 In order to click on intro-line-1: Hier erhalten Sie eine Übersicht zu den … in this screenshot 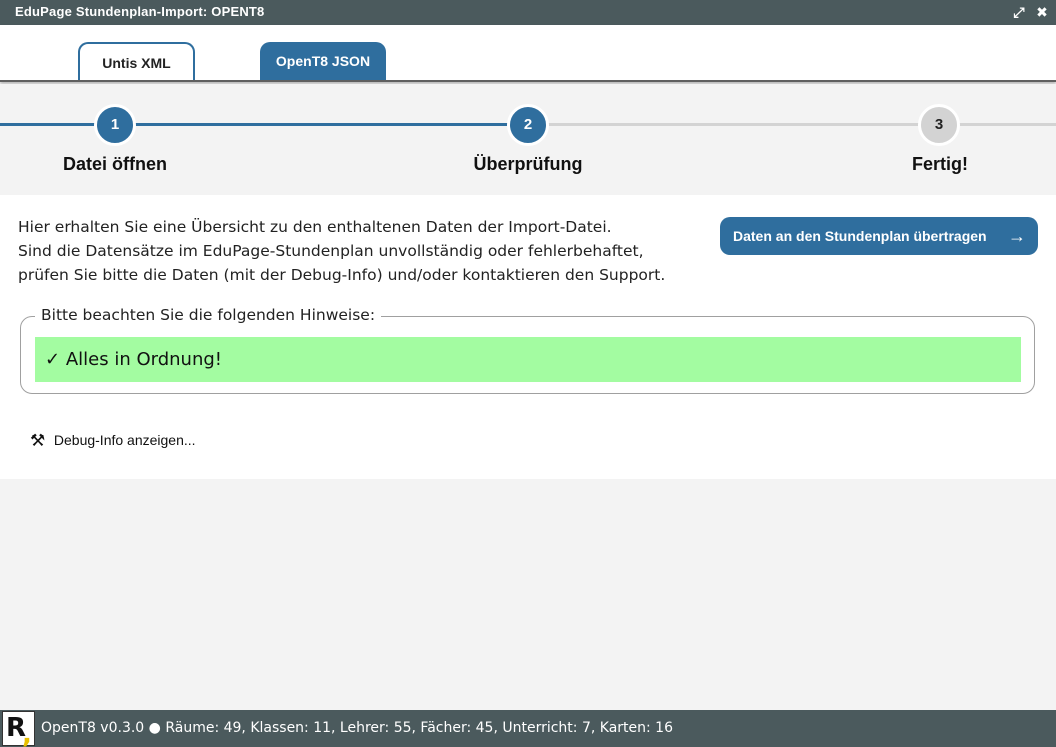, I will do `click(315, 227)`.